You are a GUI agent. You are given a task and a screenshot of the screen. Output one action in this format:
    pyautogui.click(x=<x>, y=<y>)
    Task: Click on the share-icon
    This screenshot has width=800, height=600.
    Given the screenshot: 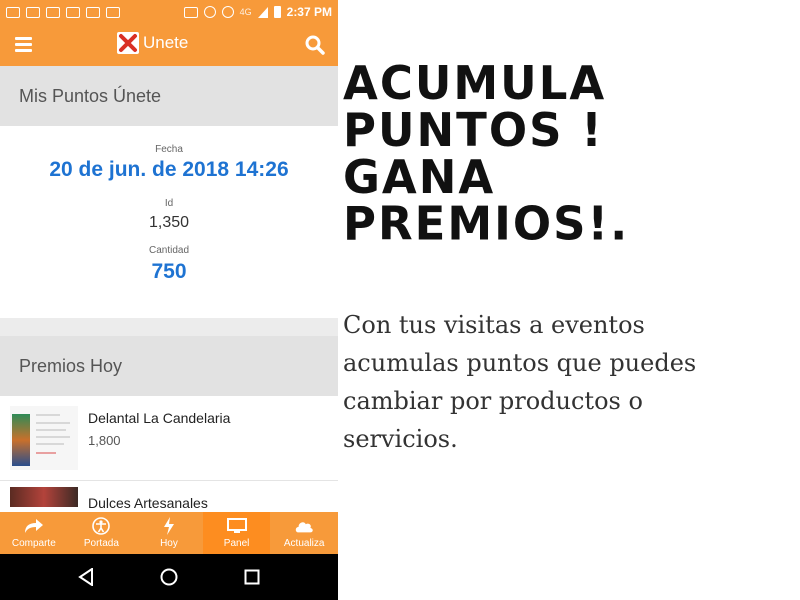 What is the action you would take?
    pyautogui.click(x=34, y=526)
    